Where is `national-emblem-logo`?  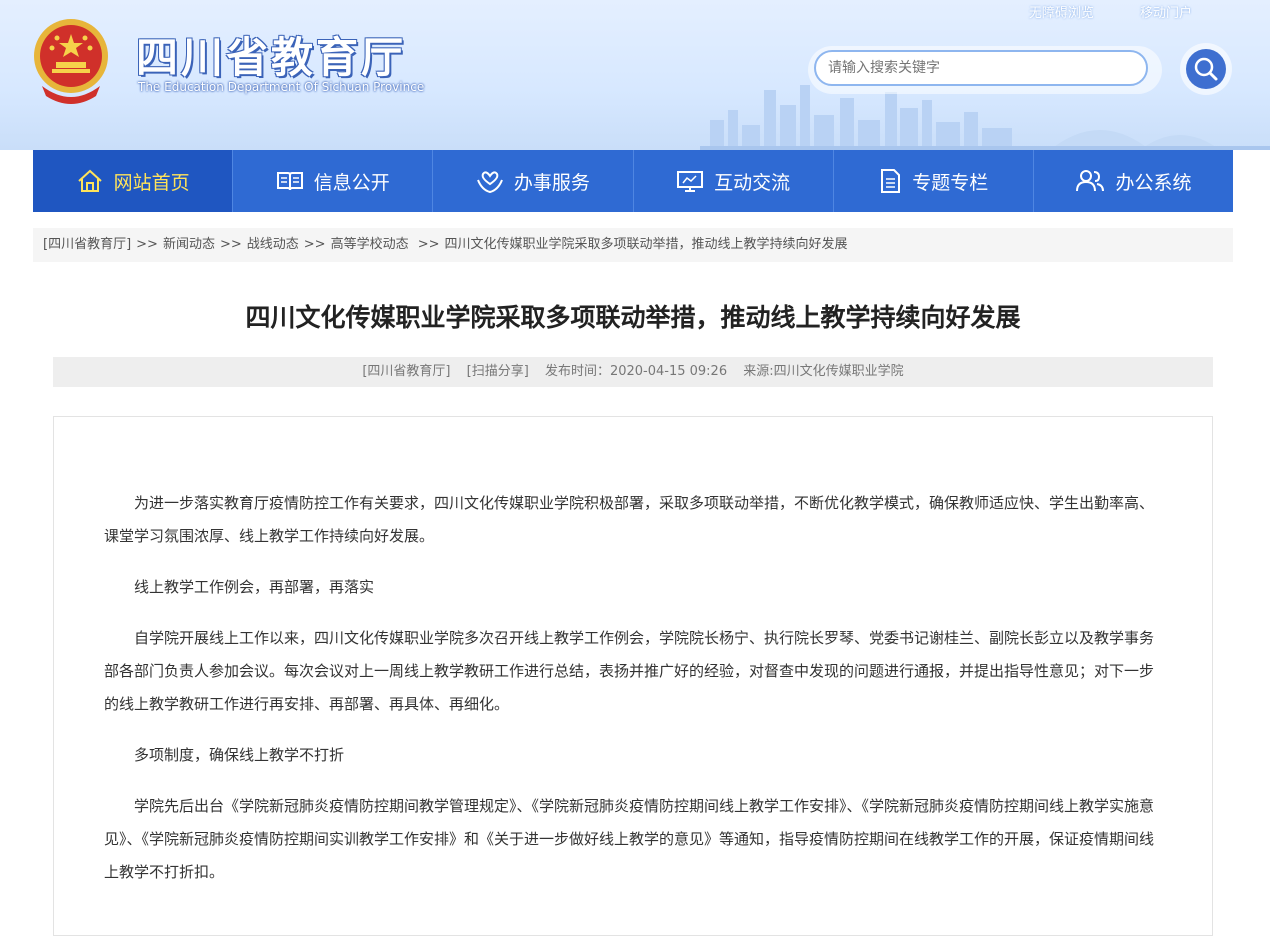
national-emblem-logo is located at coordinates (71, 61).